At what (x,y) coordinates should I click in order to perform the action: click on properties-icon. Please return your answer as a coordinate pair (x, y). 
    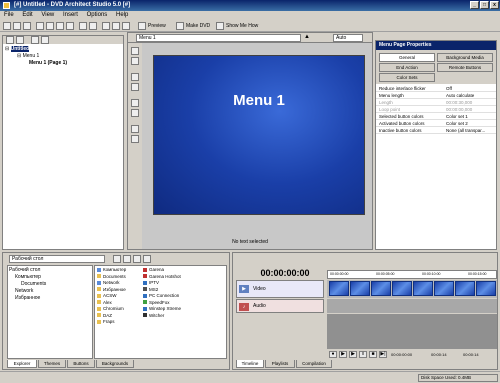
    Looking at the image, I should click on (106, 26).